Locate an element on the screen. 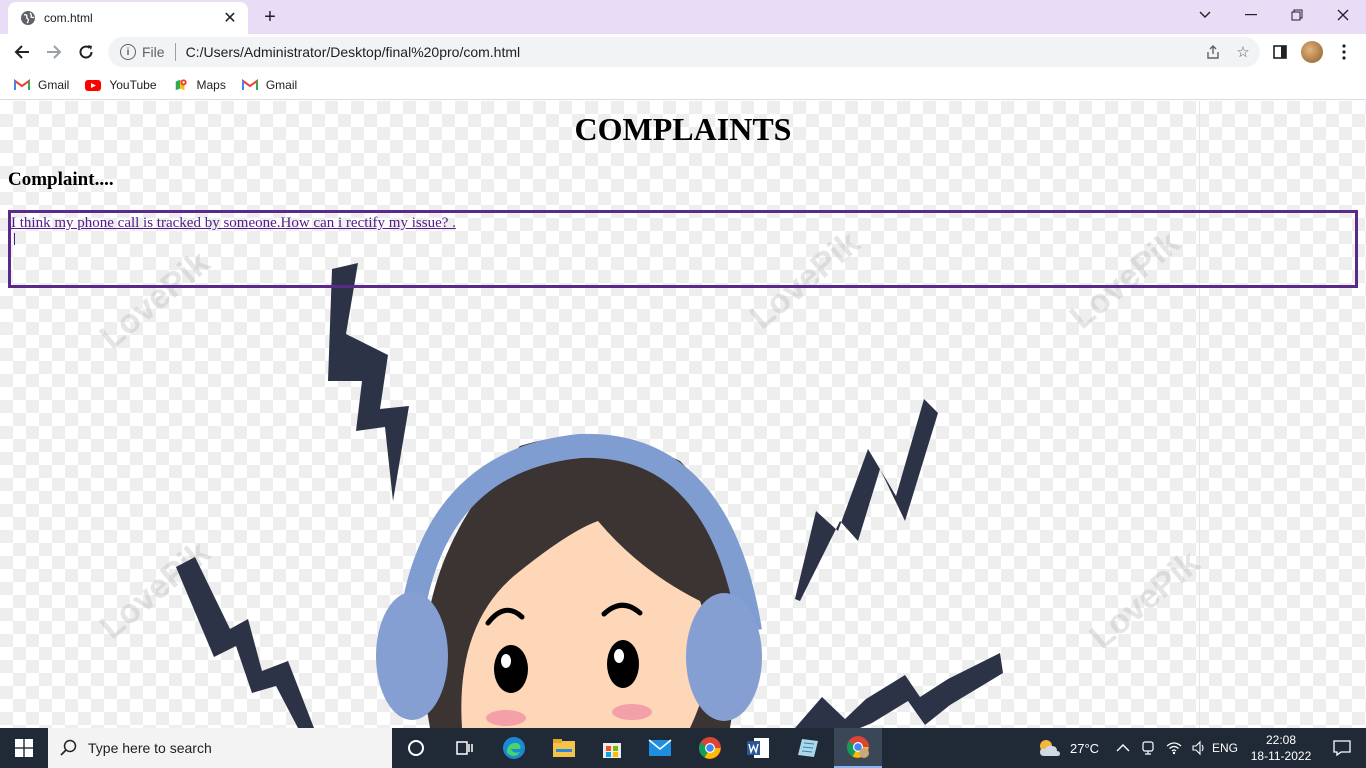 This screenshot has height=768, width=1366. restore-icon is located at coordinates (1297, 15).